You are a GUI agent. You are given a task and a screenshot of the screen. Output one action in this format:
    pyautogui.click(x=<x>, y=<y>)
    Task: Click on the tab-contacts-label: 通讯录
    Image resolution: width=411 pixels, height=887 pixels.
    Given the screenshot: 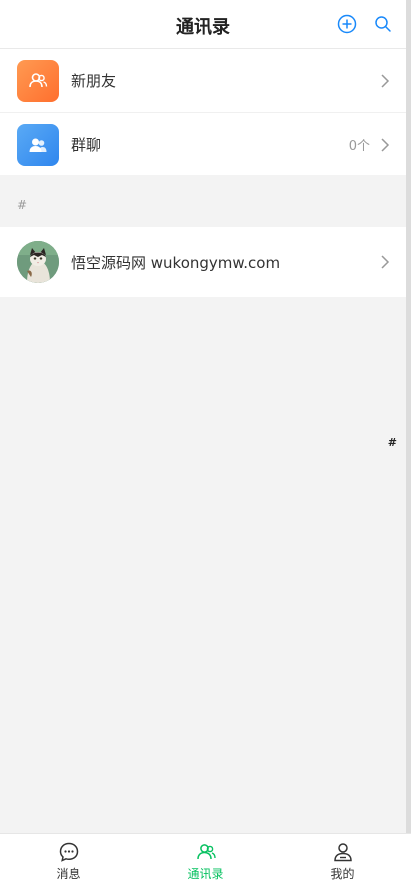 What is the action you would take?
    pyautogui.click(x=205, y=874)
    